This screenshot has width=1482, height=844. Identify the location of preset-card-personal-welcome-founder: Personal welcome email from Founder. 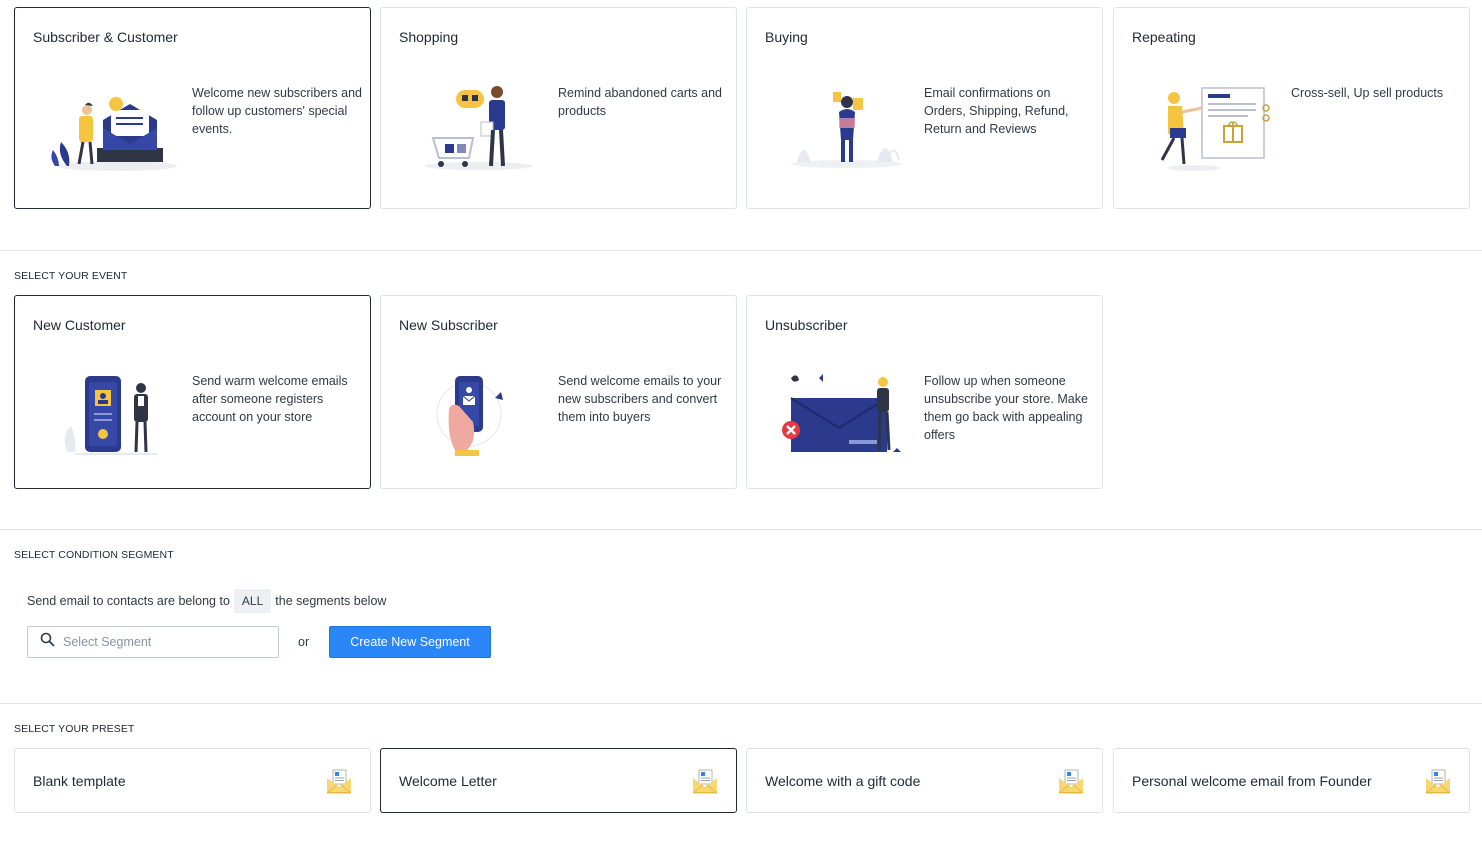
(1291, 780).